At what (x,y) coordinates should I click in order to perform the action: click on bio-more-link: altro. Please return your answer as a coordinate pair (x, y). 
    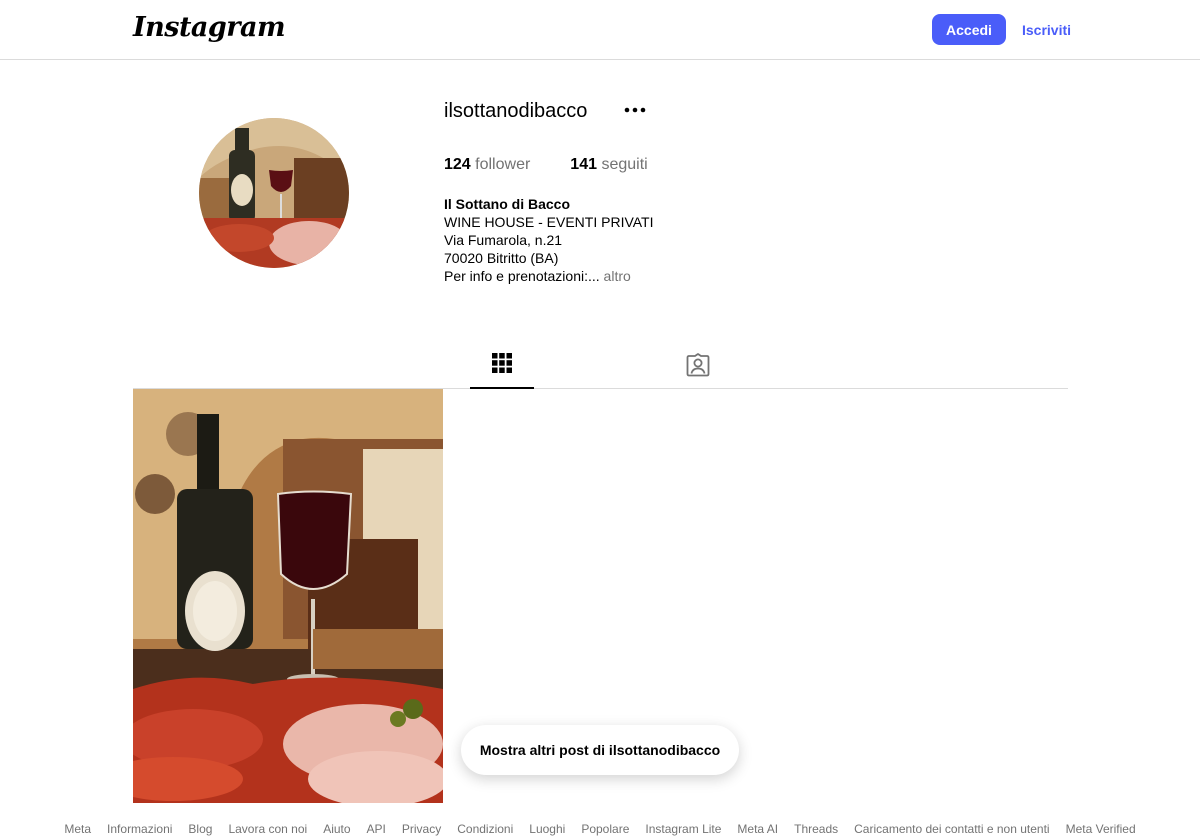
    Looking at the image, I should click on (617, 276).